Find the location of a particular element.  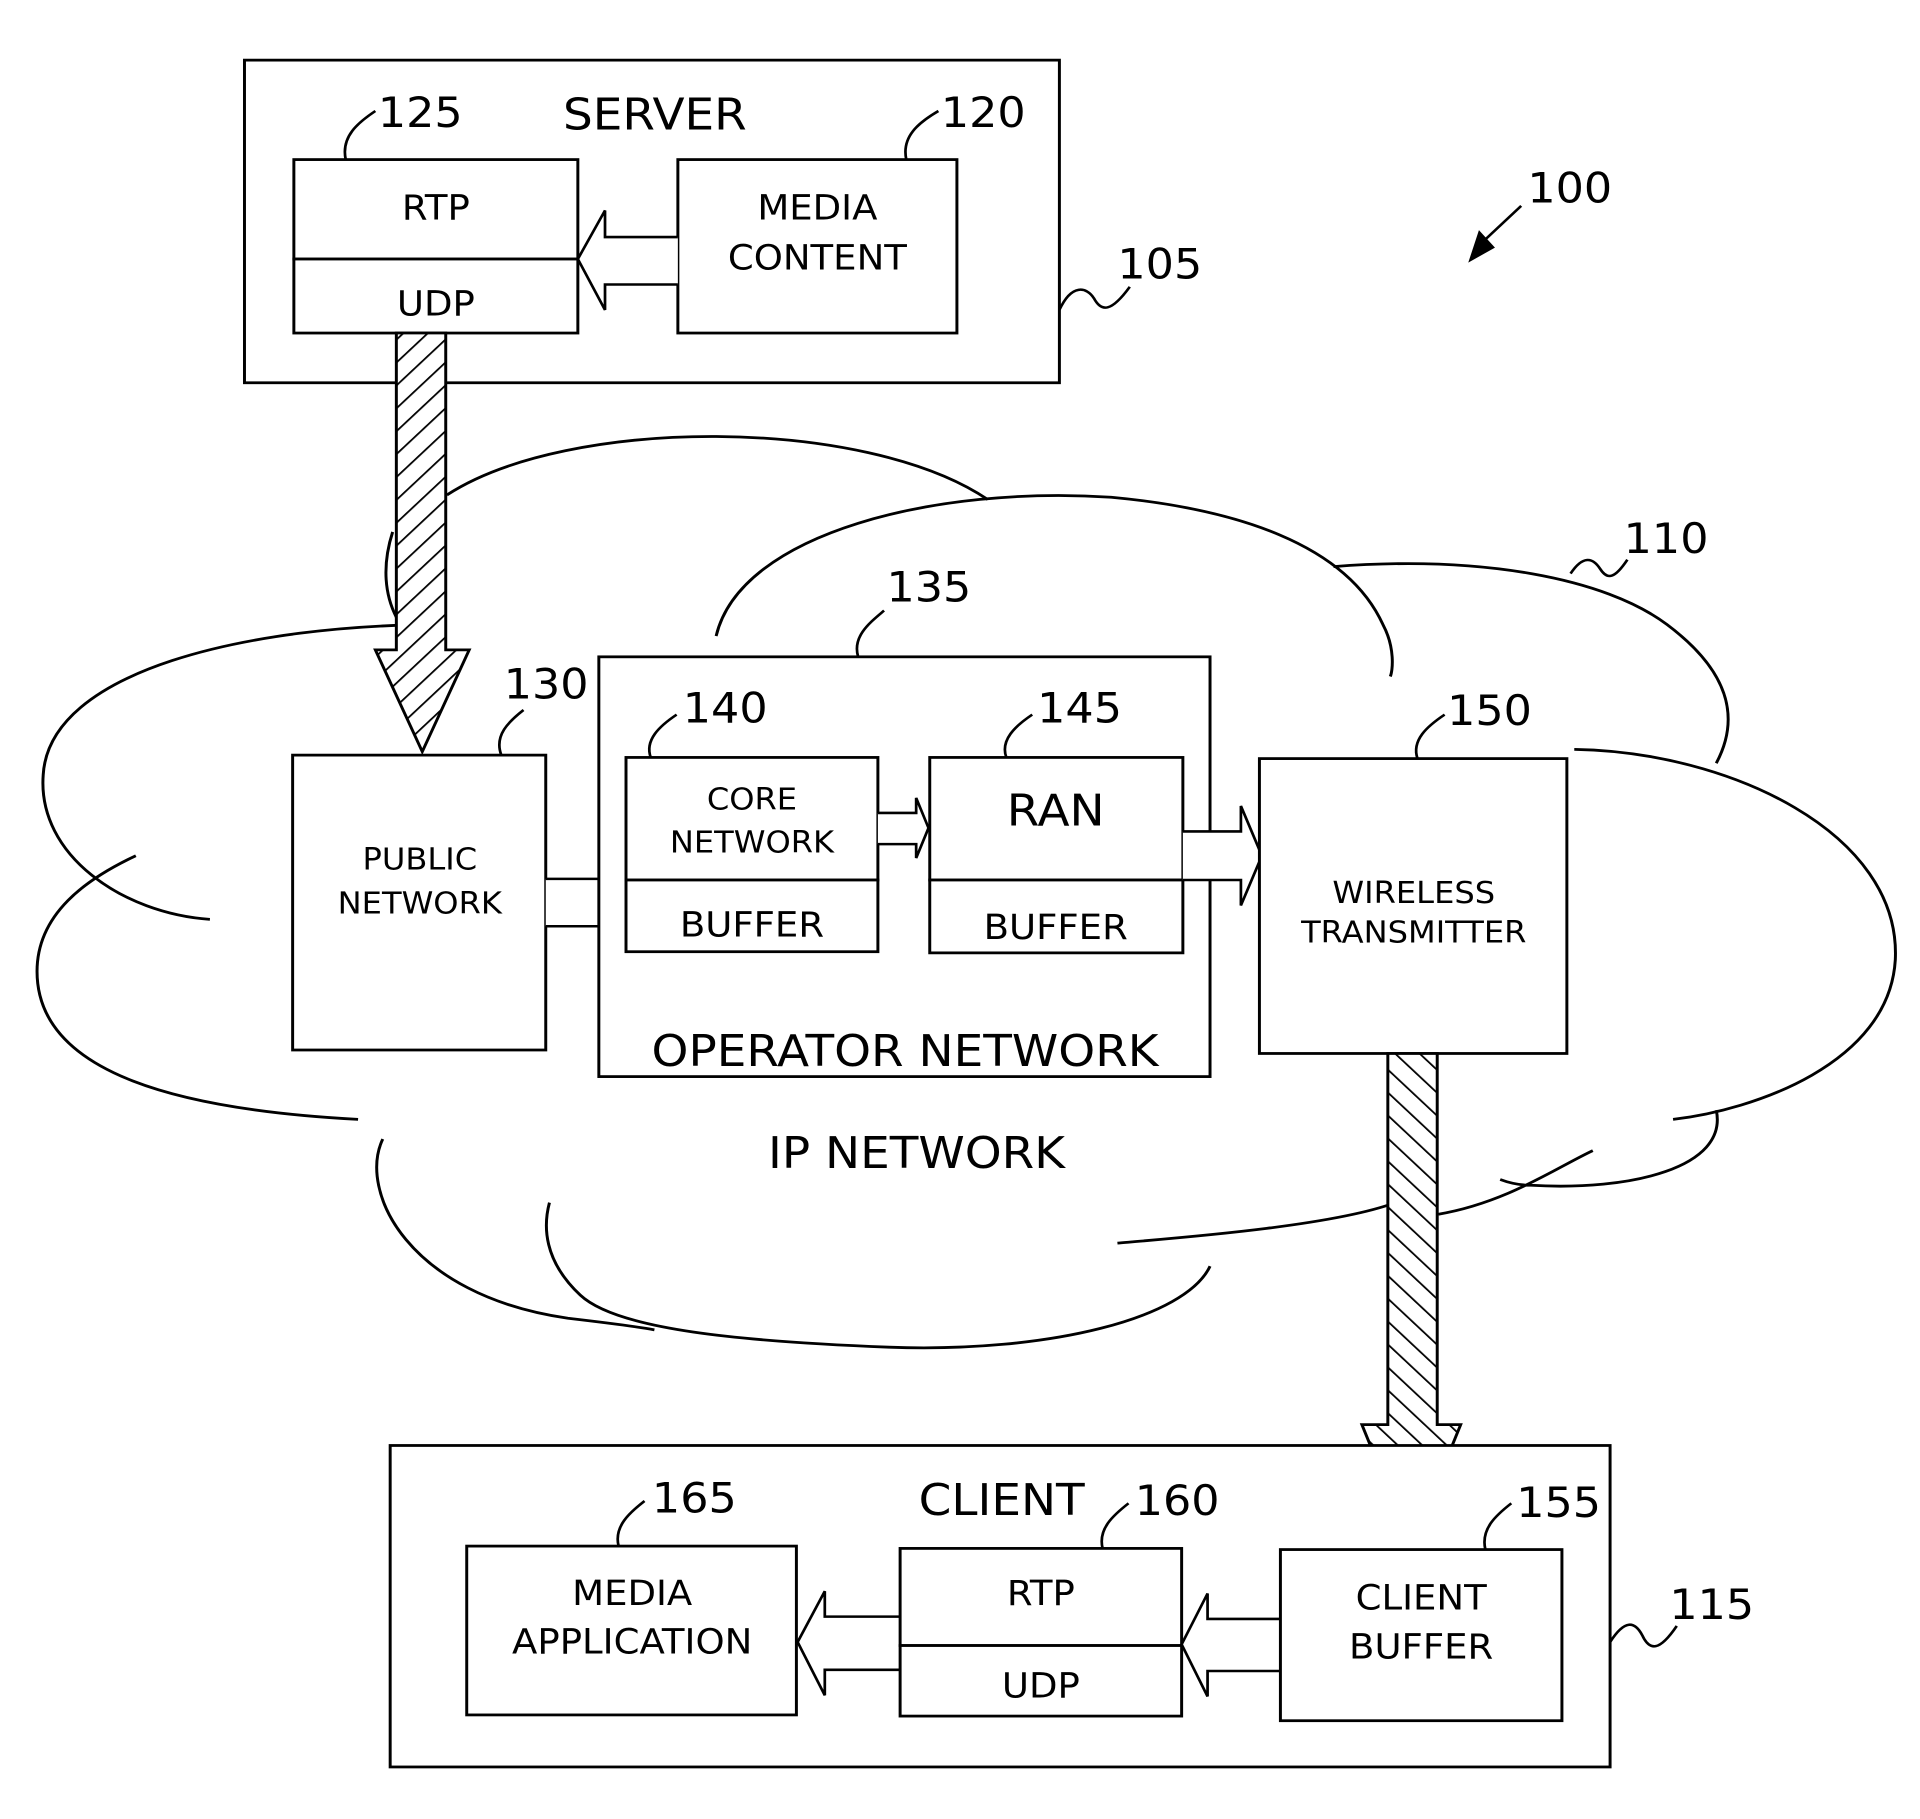

client-title: CLIENT is located at coordinates (1002, 1499).